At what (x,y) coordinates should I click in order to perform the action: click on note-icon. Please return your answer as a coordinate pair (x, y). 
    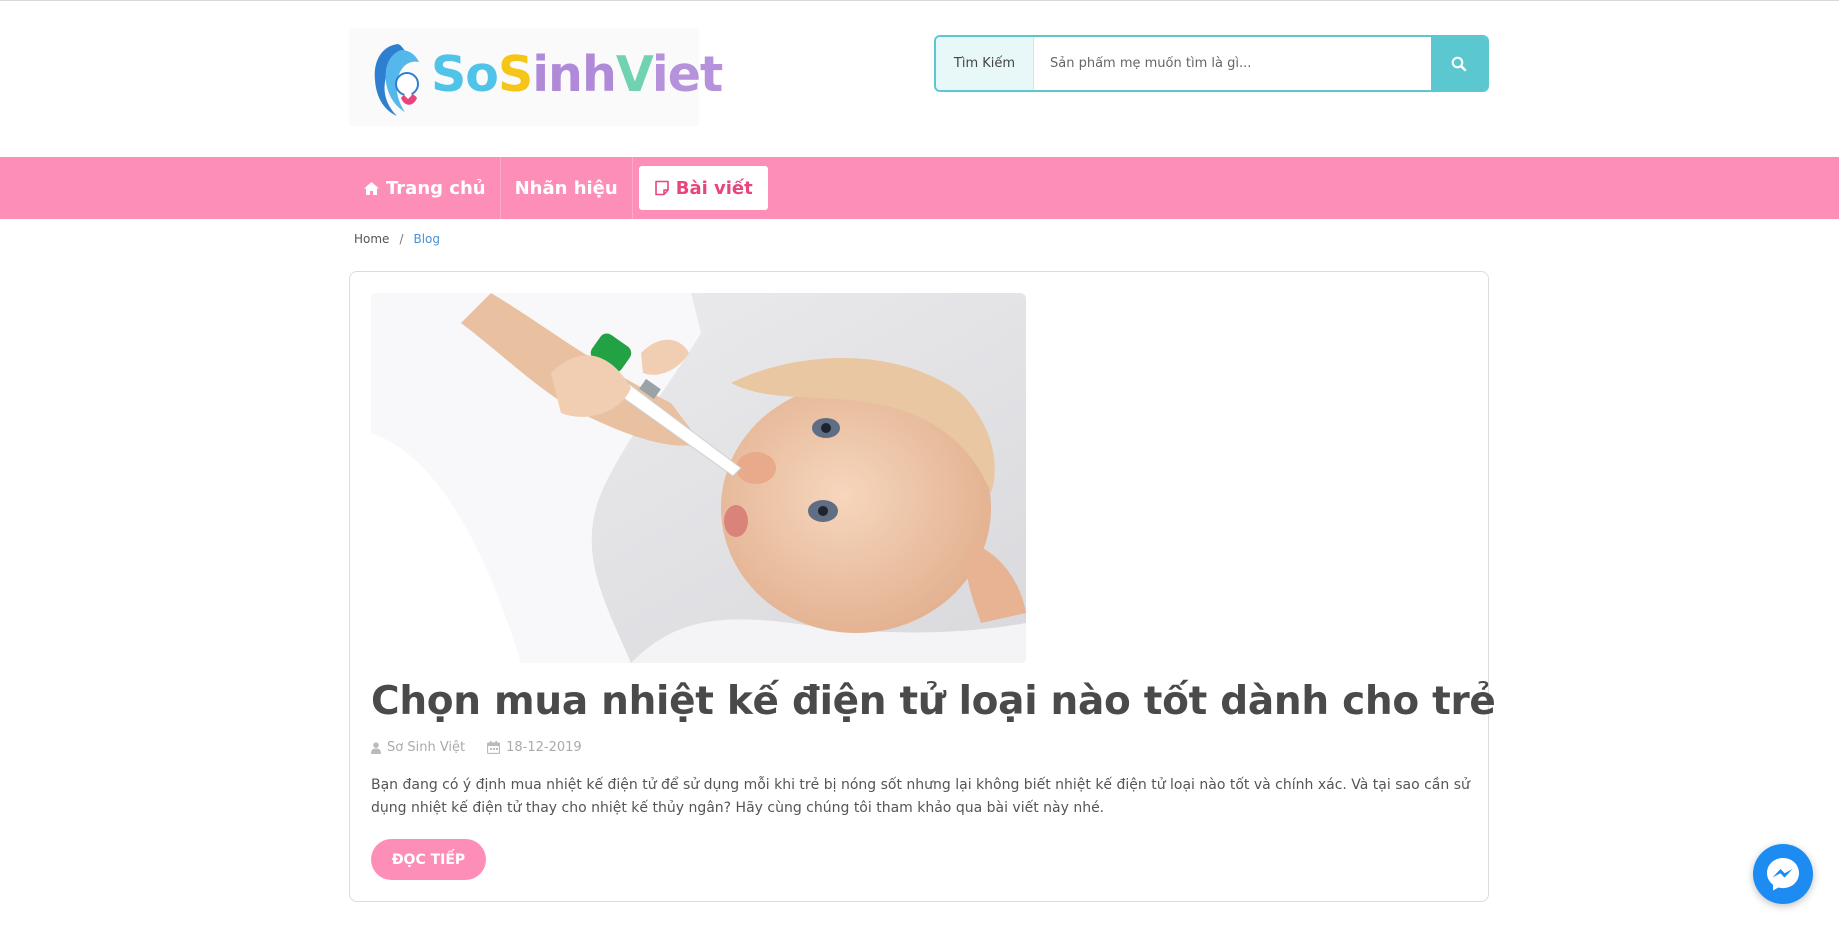
    Looking at the image, I should click on (661, 188).